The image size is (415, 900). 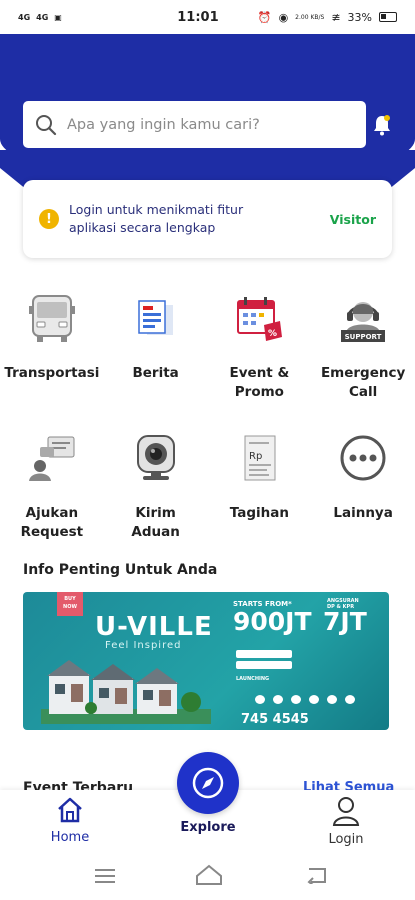 I want to click on calendar-promo-icon: %, so click(x=260, y=319).